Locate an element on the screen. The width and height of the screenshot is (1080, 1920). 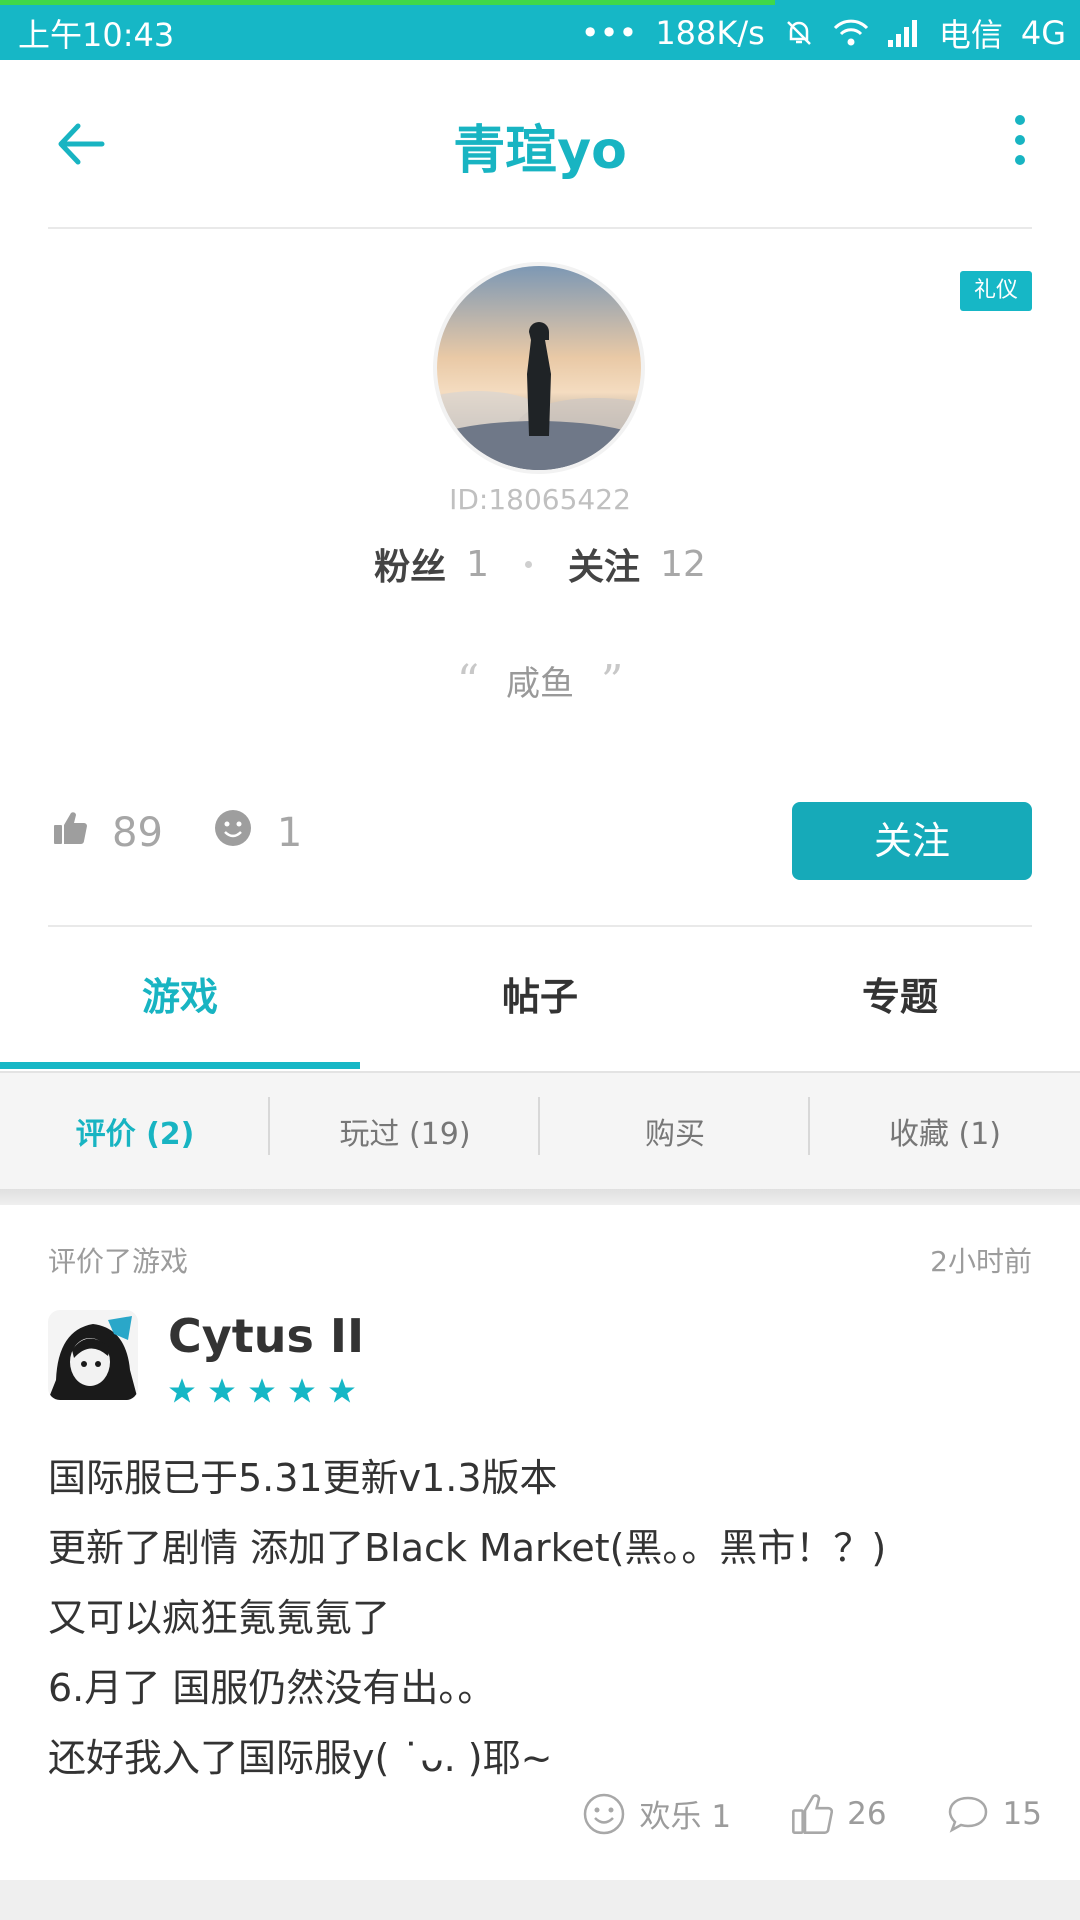
signature-text: 咸鱼 is located at coordinates (540, 684).